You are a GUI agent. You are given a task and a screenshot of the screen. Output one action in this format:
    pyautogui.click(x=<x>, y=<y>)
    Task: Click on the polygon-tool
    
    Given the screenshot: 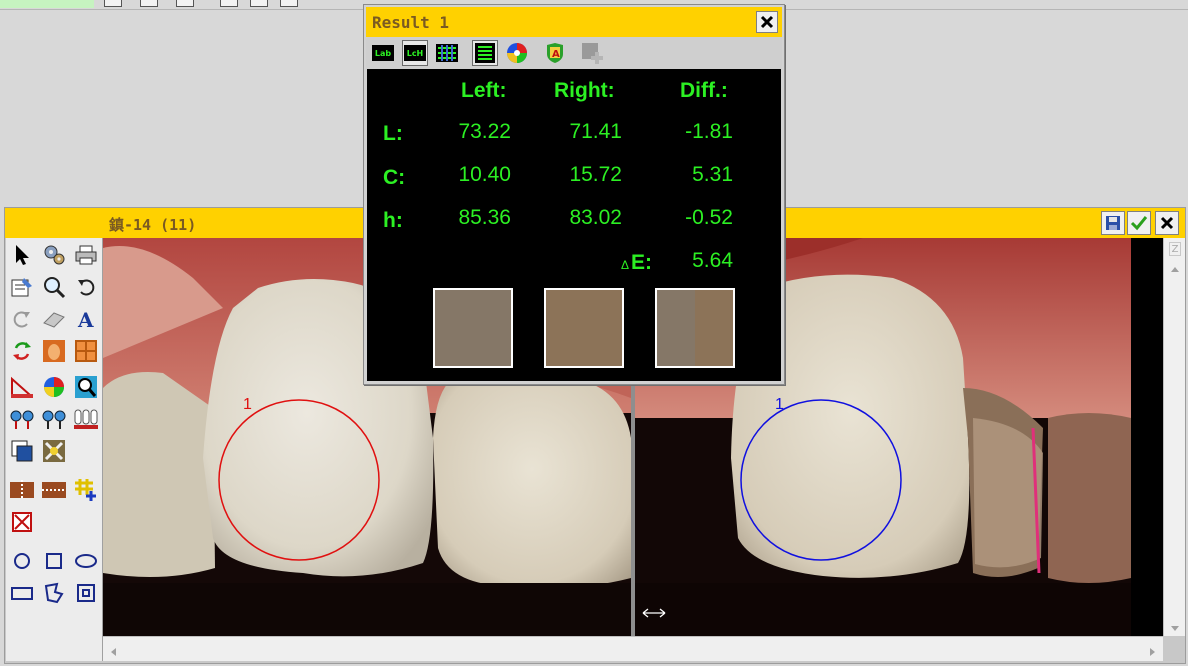 What is the action you would take?
    pyautogui.click(x=54, y=593)
    